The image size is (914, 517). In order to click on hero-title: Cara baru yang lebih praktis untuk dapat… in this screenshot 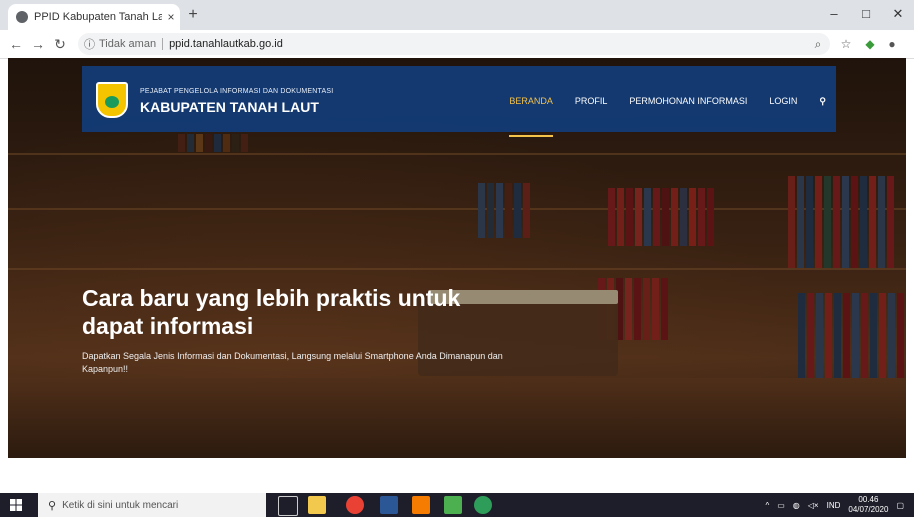, I will do `click(271, 312)`.